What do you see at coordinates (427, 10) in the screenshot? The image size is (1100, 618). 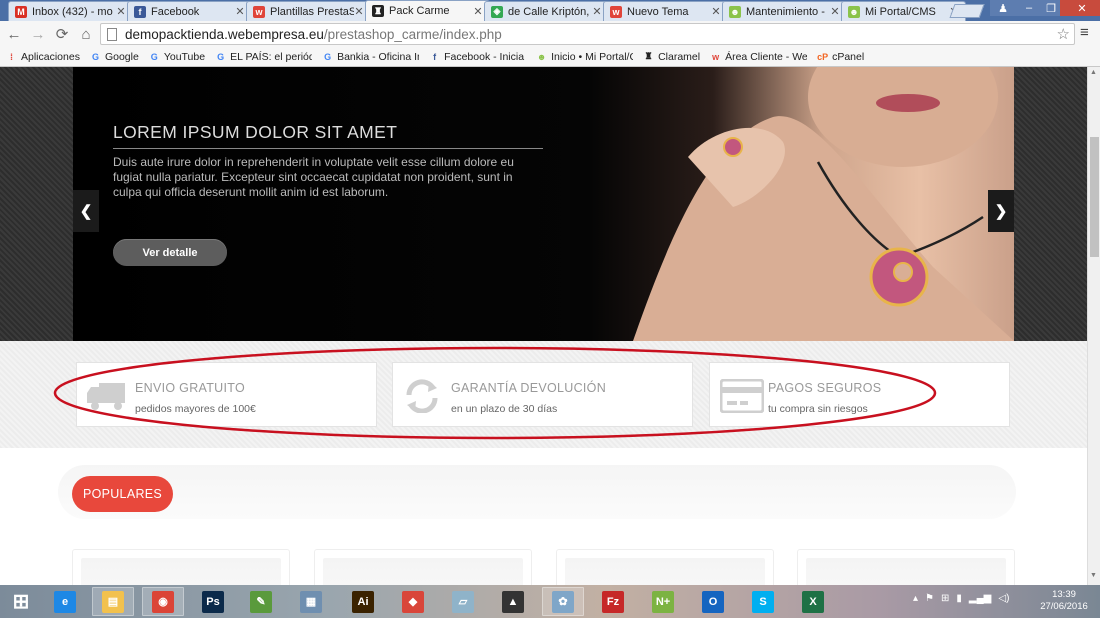 I see `browser-tab: ♜ Pack Carme ✕` at bounding box center [427, 10].